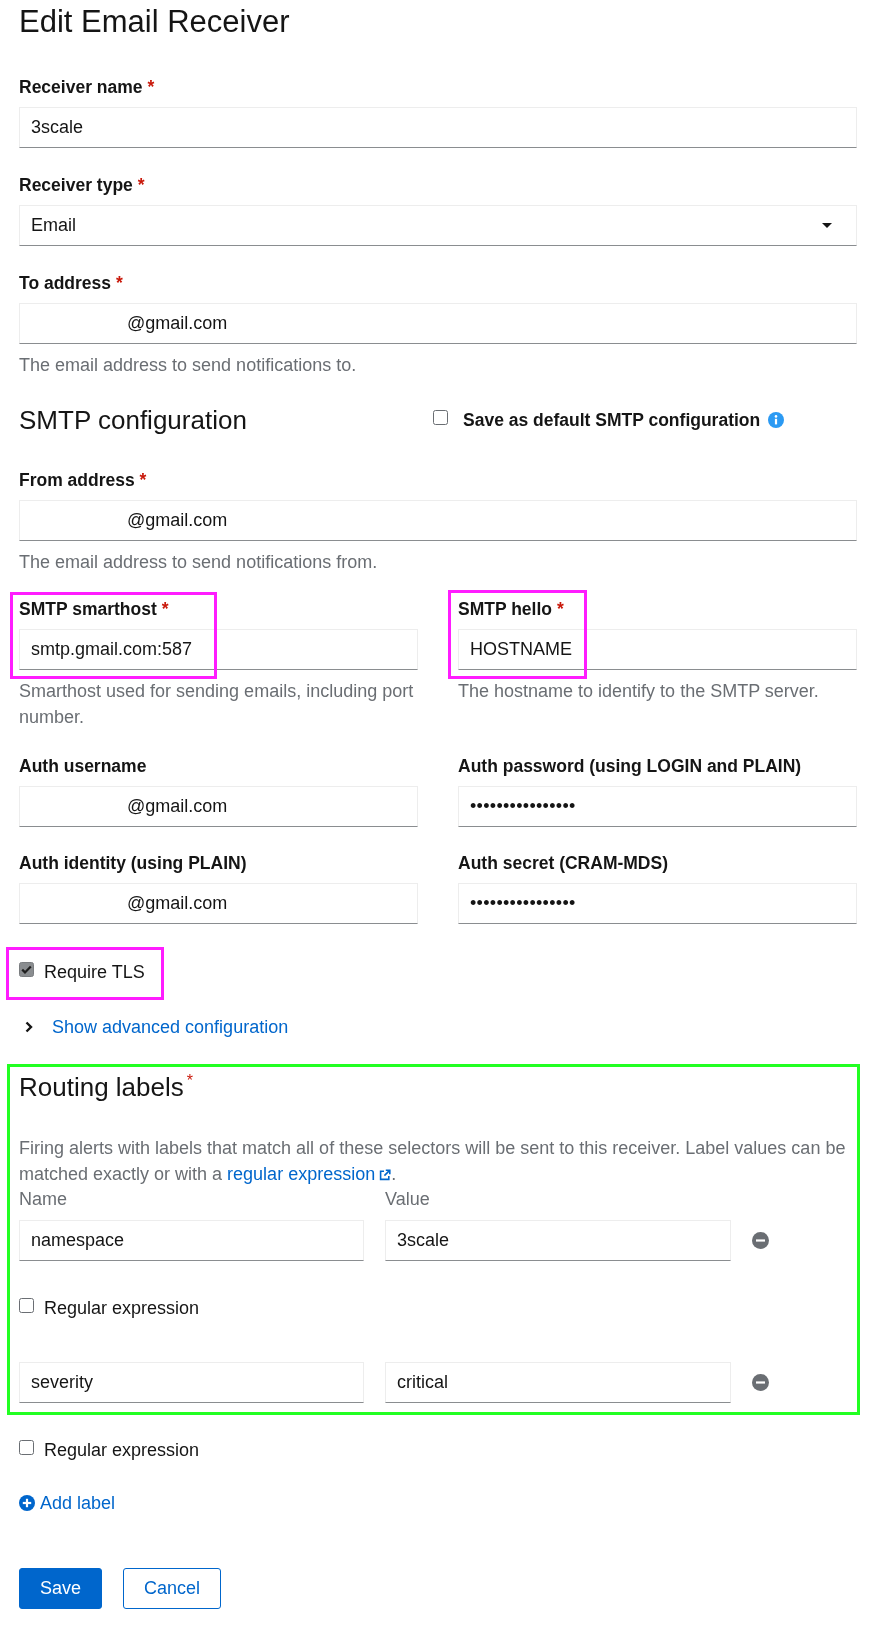 The height and width of the screenshot is (1628, 871). What do you see at coordinates (218, 649) in the screenshot?
I see `text-input: smtp.gmail.com:587` at bounding box center [218, 649].